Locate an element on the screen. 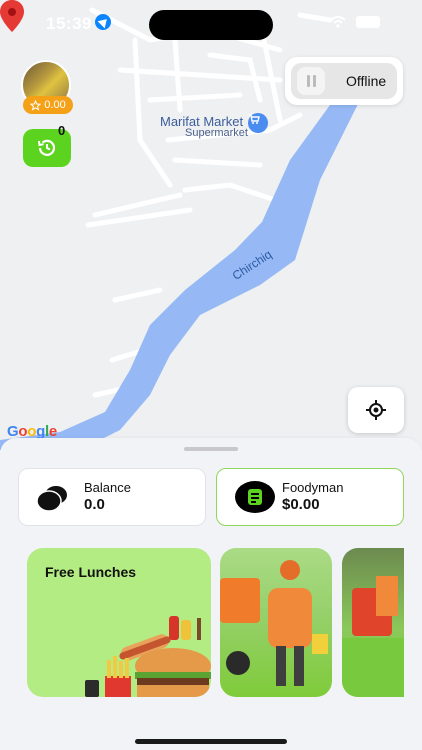  balance-value: 0.0 is located at coordinates (94, 504).